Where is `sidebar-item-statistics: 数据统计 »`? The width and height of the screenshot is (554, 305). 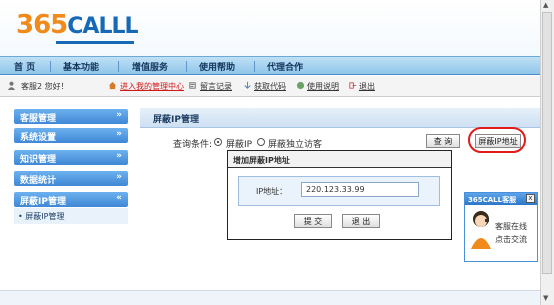 sidebar-item-statistics: 数据统计 » is located at coordinates (71, 178).